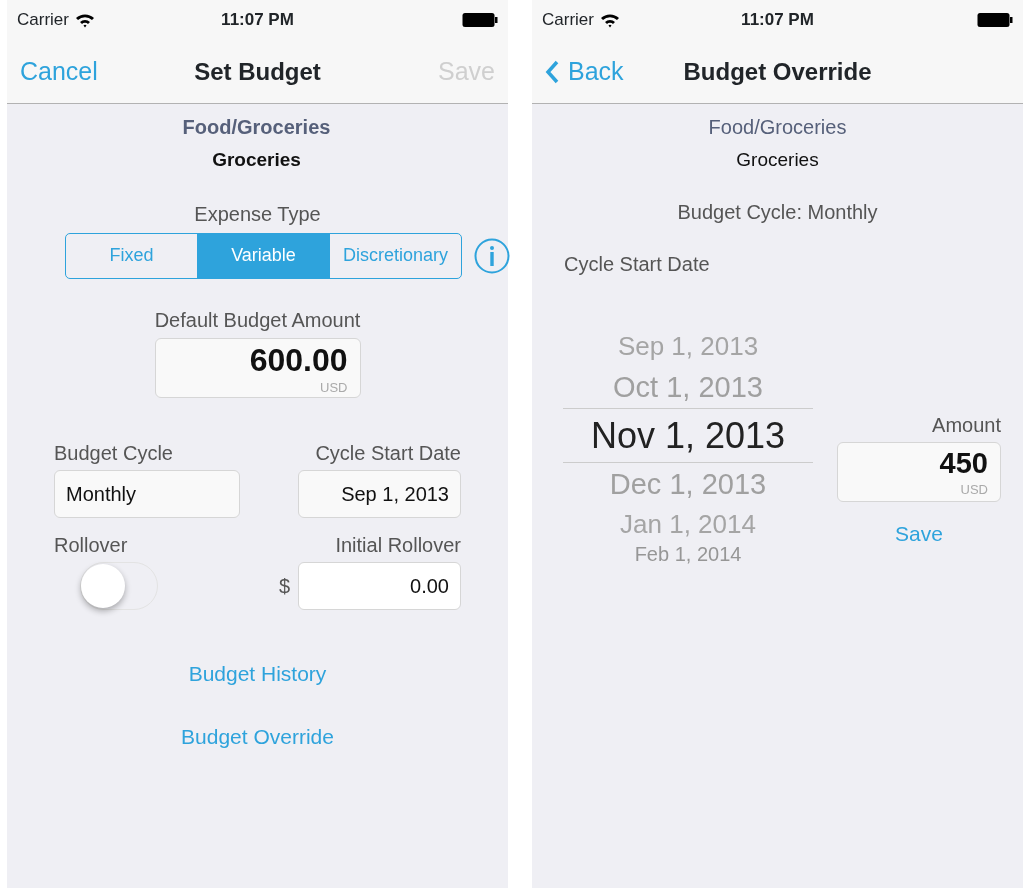  I want to click on amount-field: 600.00 USD, so click(257, 367).